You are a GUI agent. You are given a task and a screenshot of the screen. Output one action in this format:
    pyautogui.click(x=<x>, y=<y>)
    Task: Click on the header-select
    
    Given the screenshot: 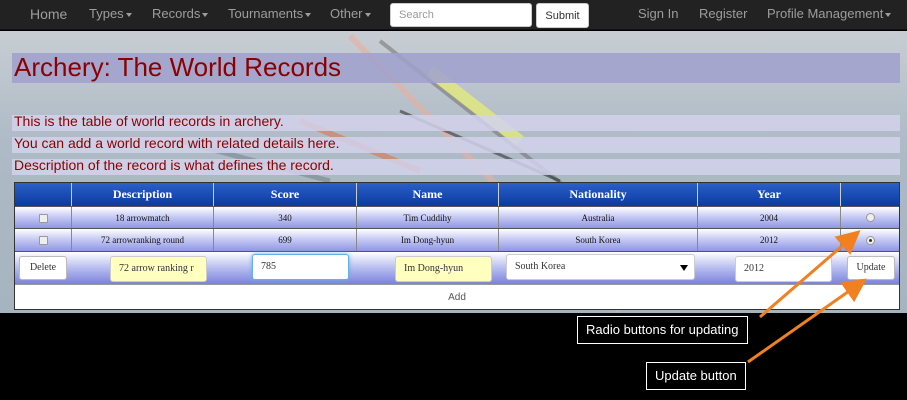 What is the action you would take?
    pyautogui.click(x=43, y=194)
    